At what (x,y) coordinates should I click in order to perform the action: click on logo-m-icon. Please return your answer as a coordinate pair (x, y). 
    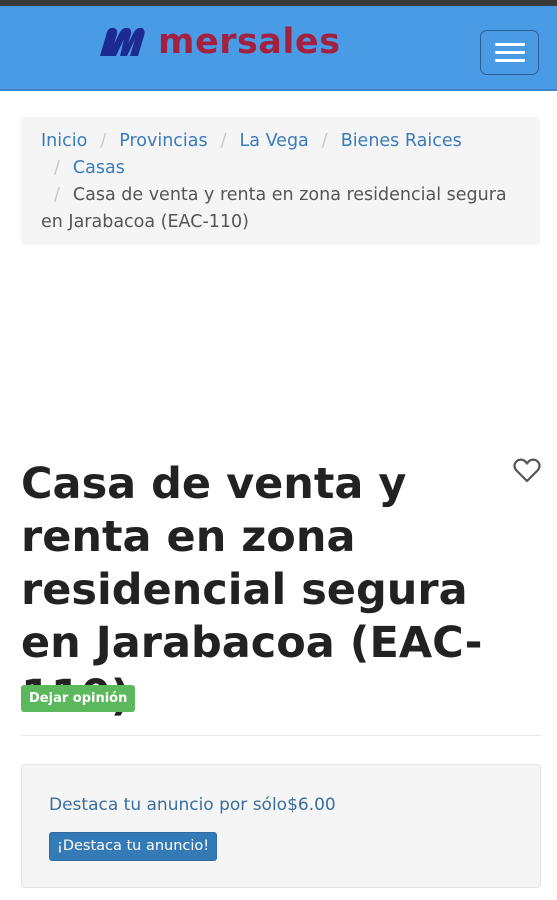
    Looking at the image, I should click on (122, 41).